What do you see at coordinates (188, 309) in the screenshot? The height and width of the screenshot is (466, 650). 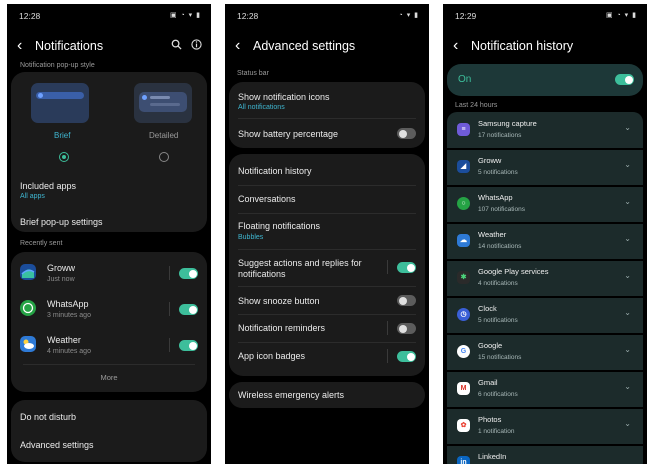 I see `whatsapp-toggle` at bounding box center [188, 309].